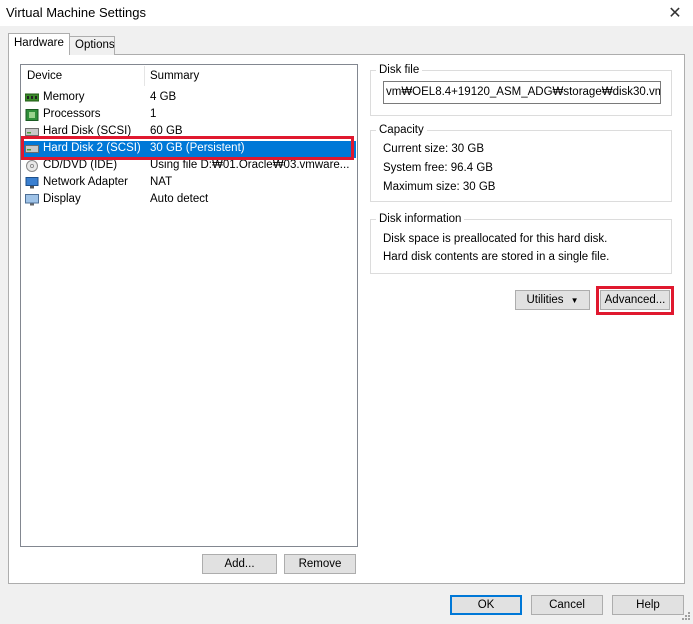  Describe the element at coordinates (439, 187) in the screenshot. I see `maximum-size-text: Maximum size: 30 GB` at that location.